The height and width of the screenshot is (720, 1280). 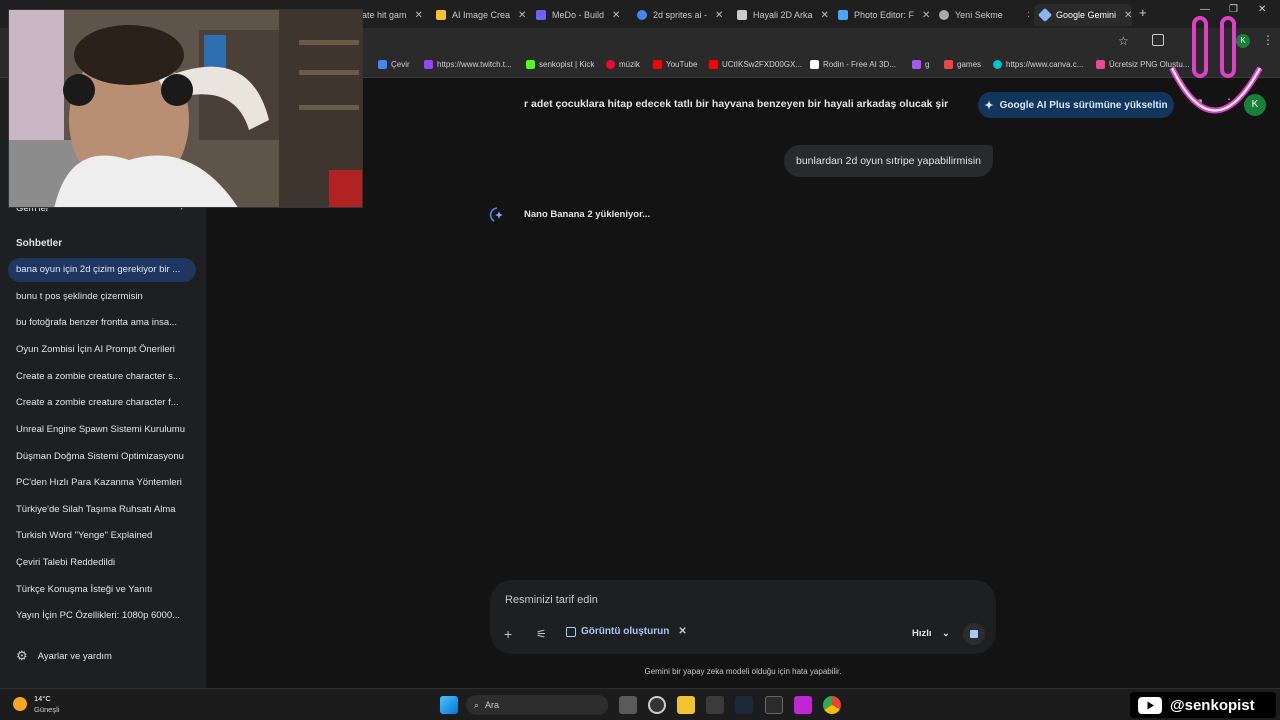 What do you see at coordinates (610, 64) in the screenshot?
I see `music-icon` at bounding box center [610, 64].